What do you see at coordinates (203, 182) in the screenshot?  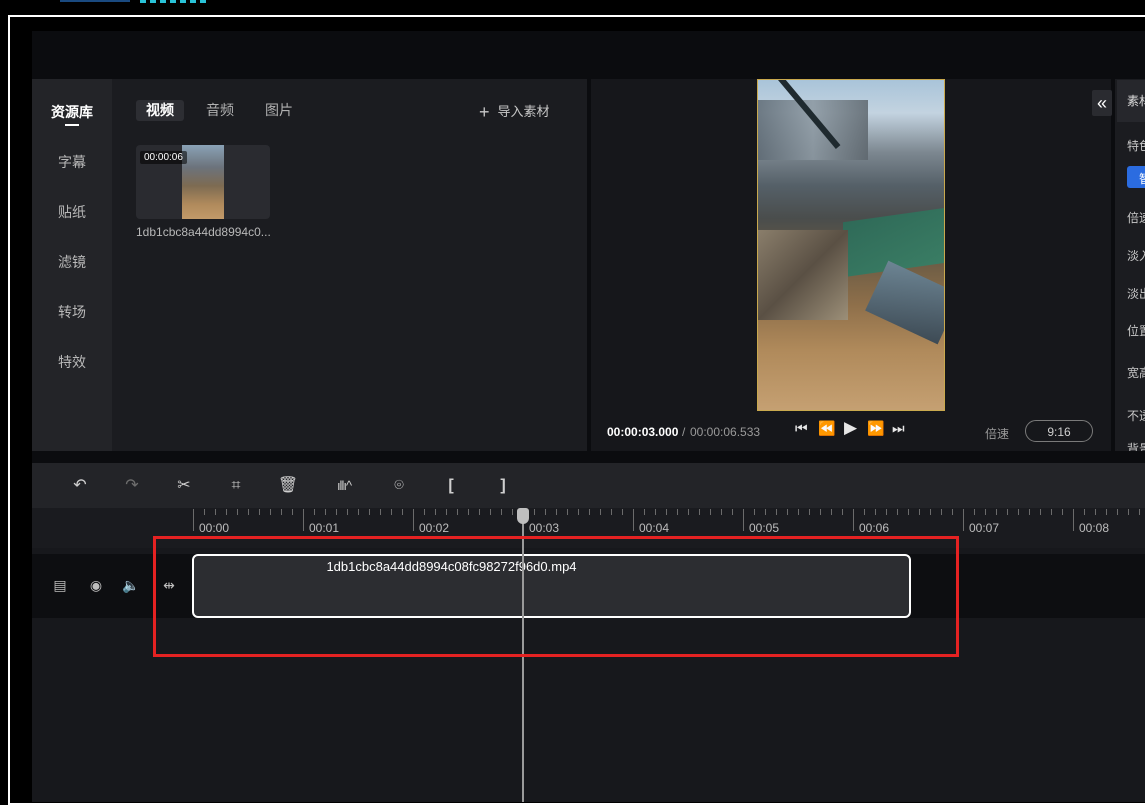 I see `media-thumbnail` at bounding box center [203, 182].